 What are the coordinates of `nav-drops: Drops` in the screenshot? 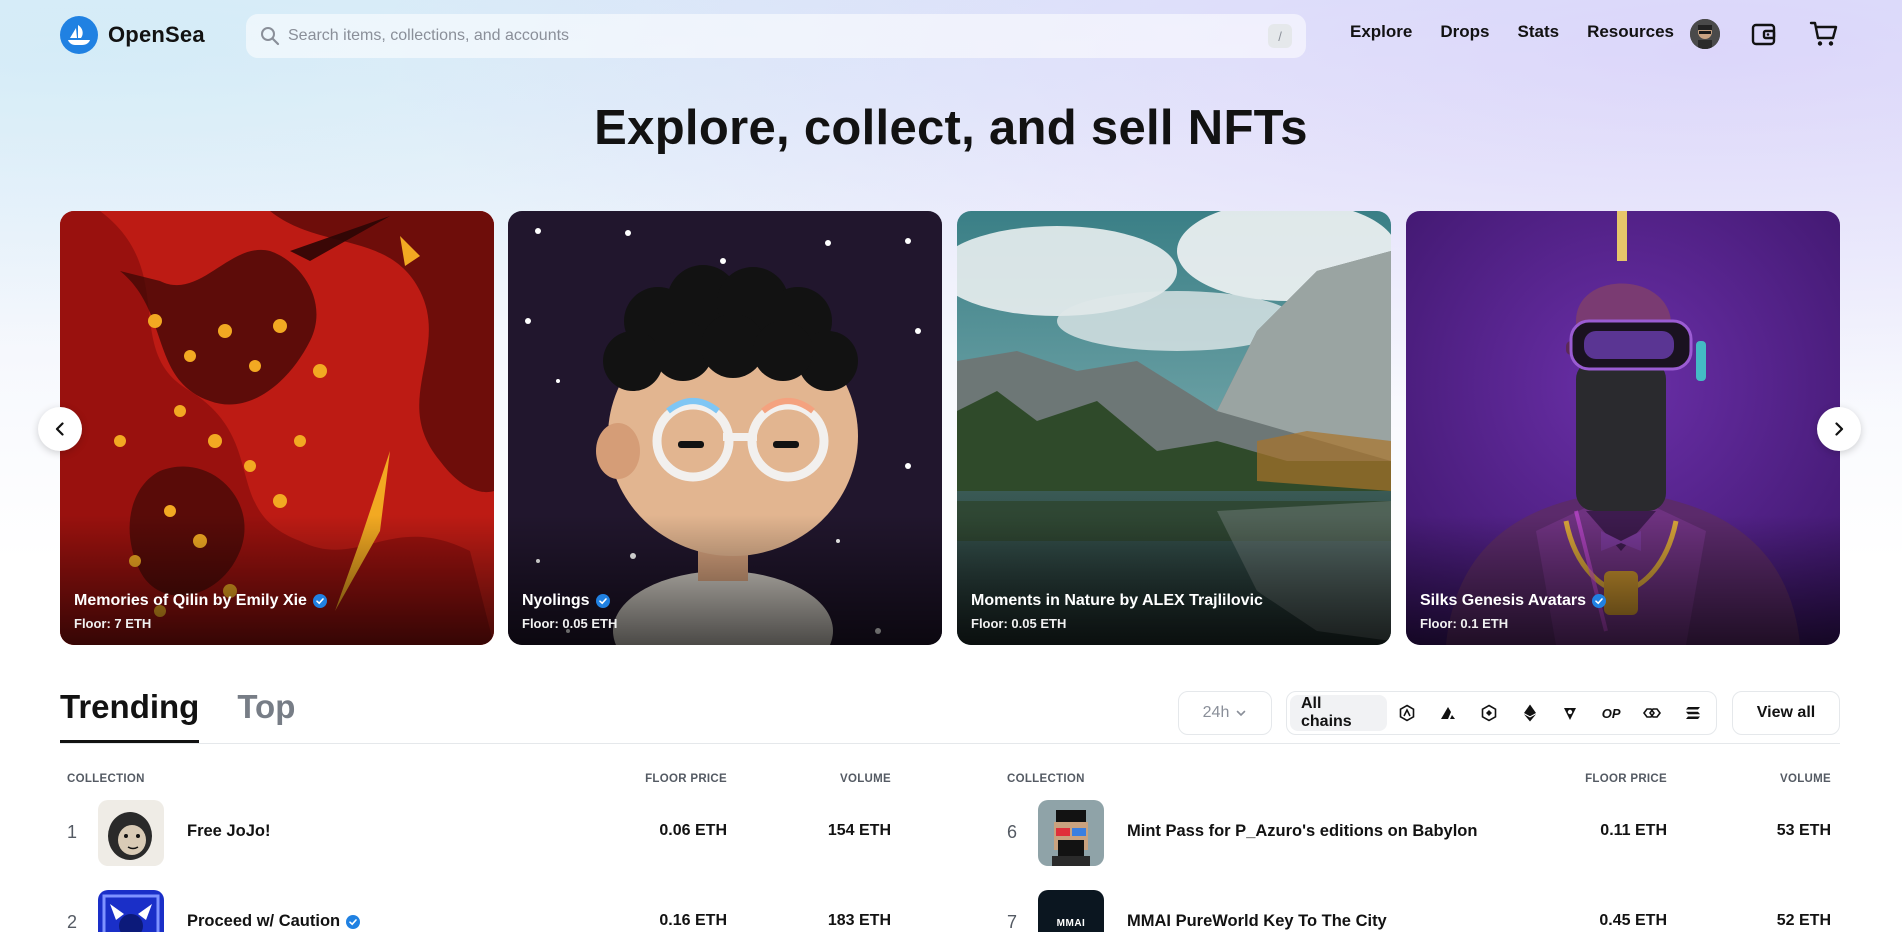 It's located at (1464, 32).